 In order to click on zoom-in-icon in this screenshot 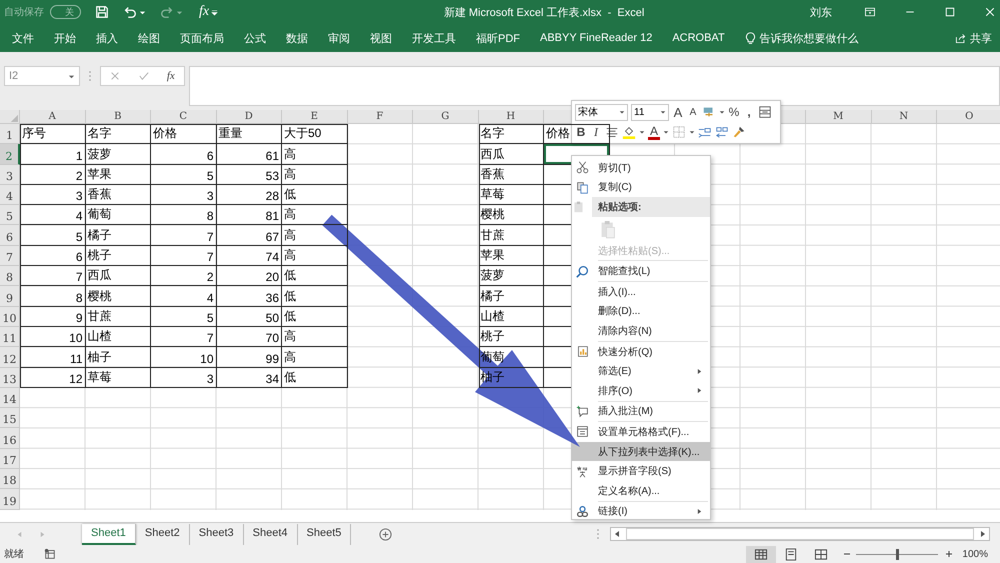, I will do `click(949, 554)`.